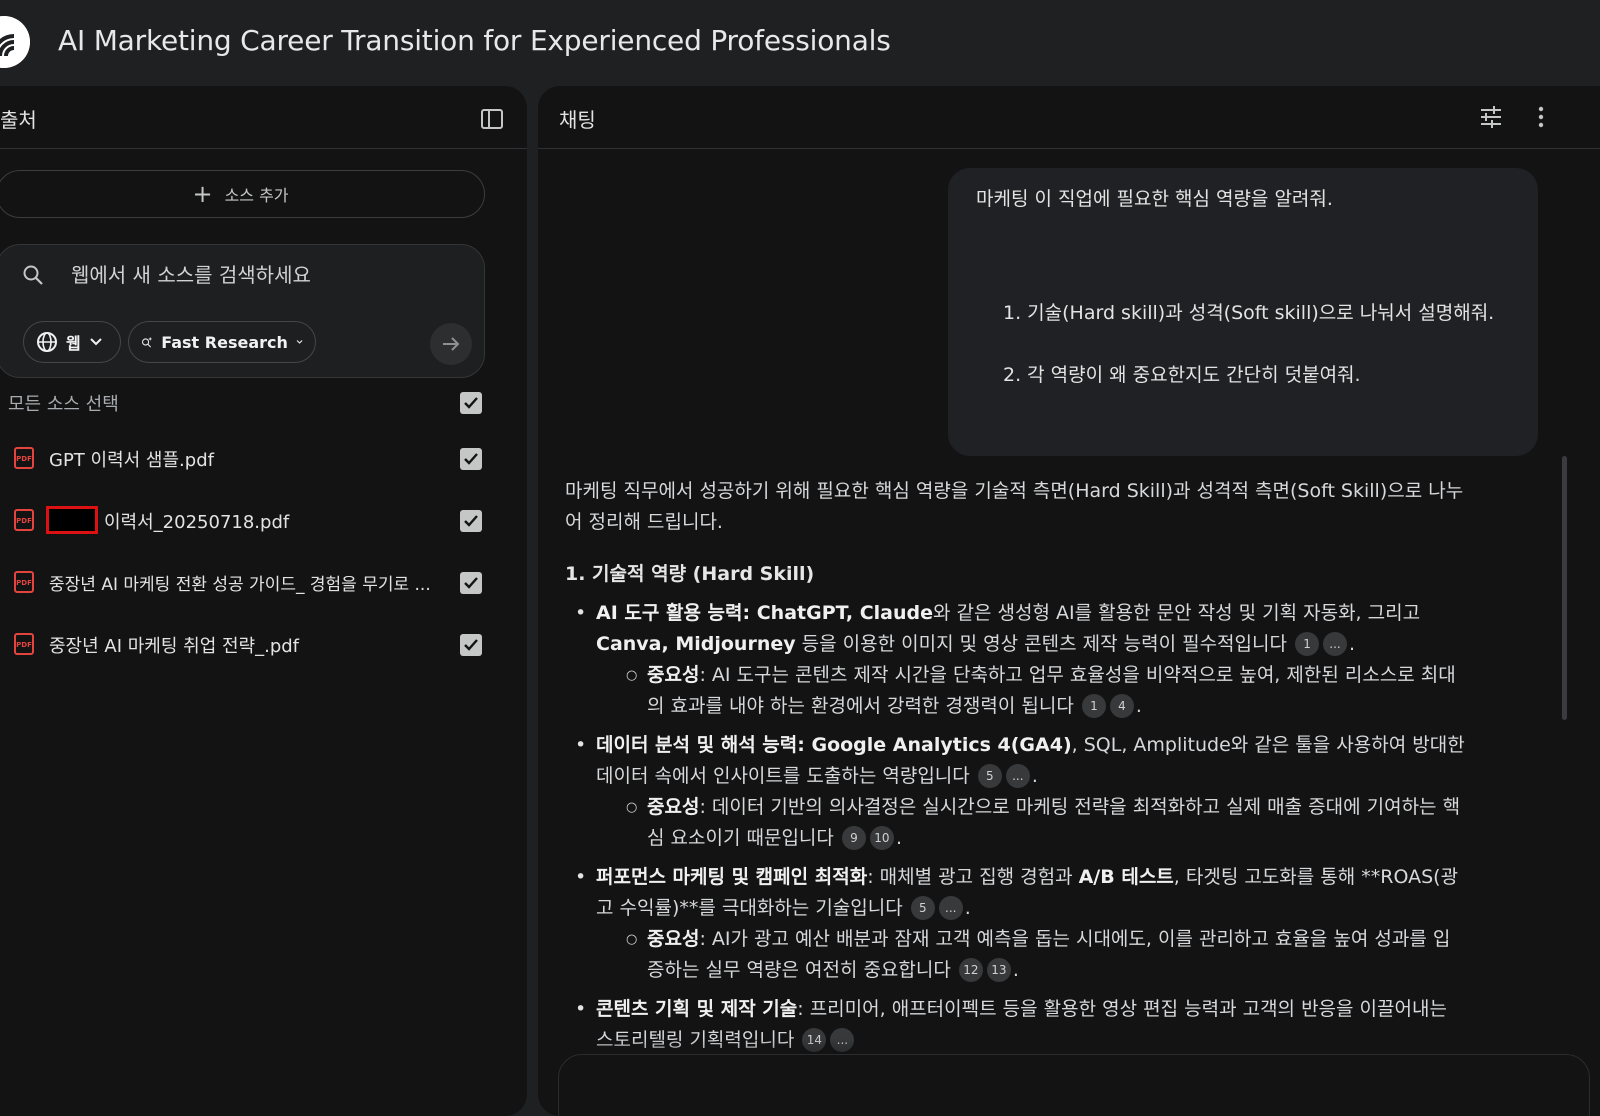 Image resolution: width=1600 pixels, height=1116 pixels. I want to click on arrow-right-icon, so click(451, 344).